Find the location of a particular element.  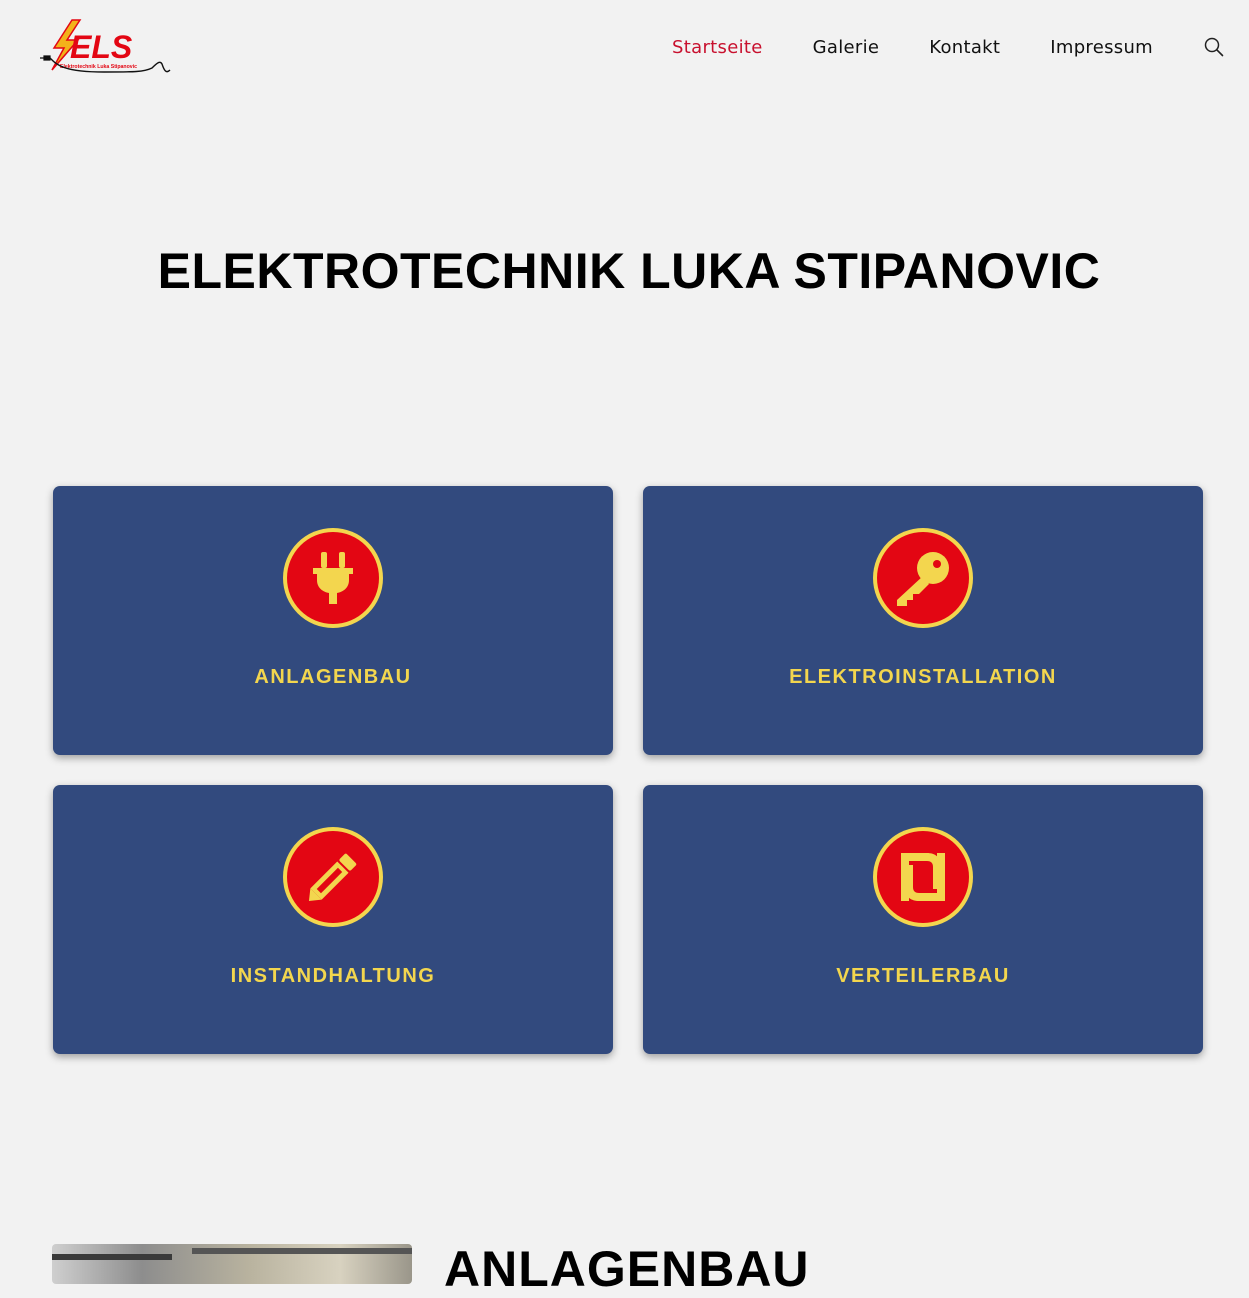

plug-icon is located at coordinates (333, 578).